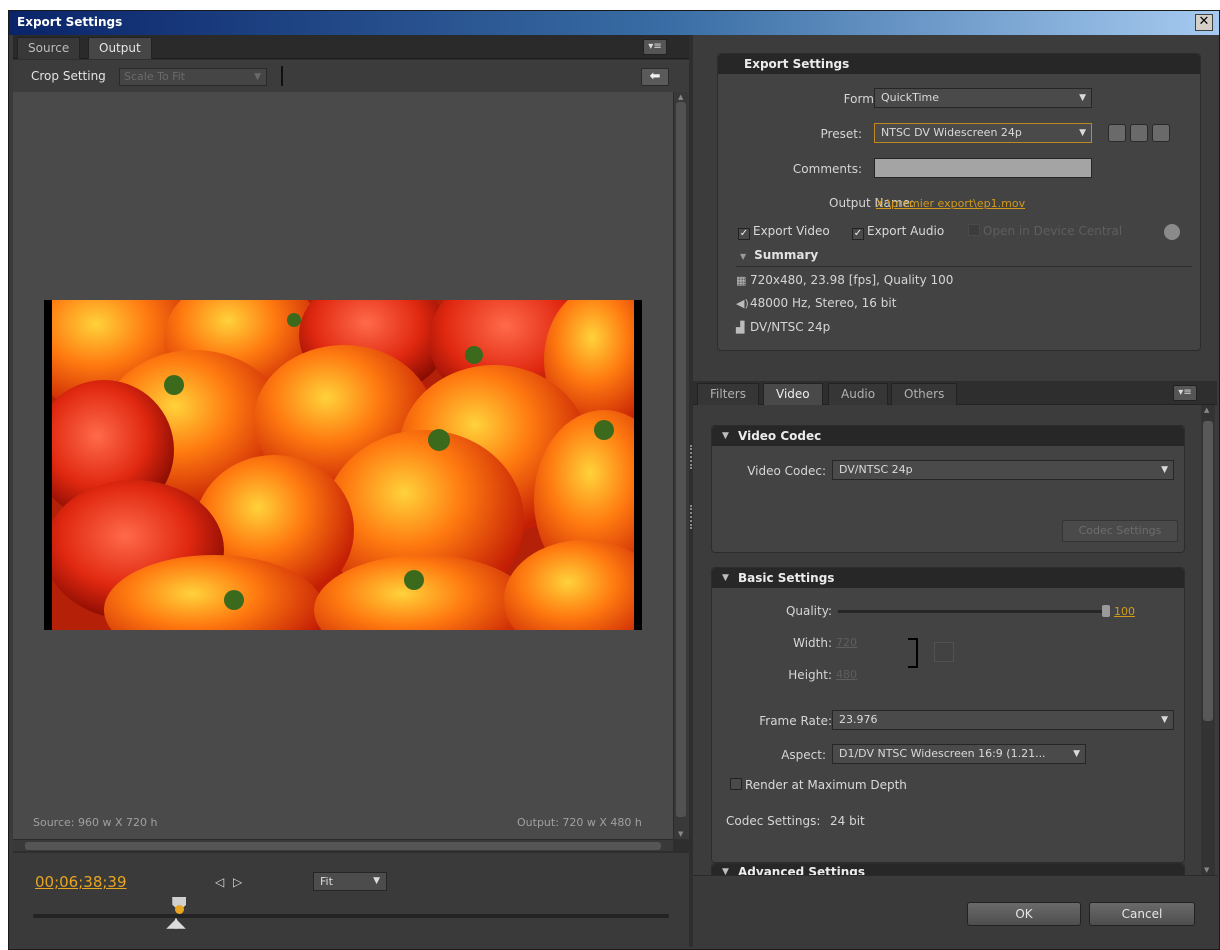 The image size is (1220, 950). I want to click on device-central-label: Open in Device Central, so click(1053, 231).